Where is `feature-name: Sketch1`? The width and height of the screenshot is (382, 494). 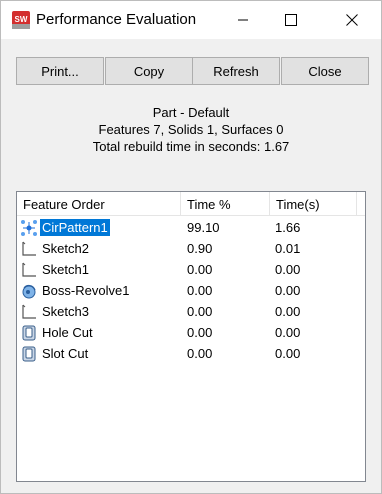 feature-name: Sketch1 is located at coordinates (65, 269).